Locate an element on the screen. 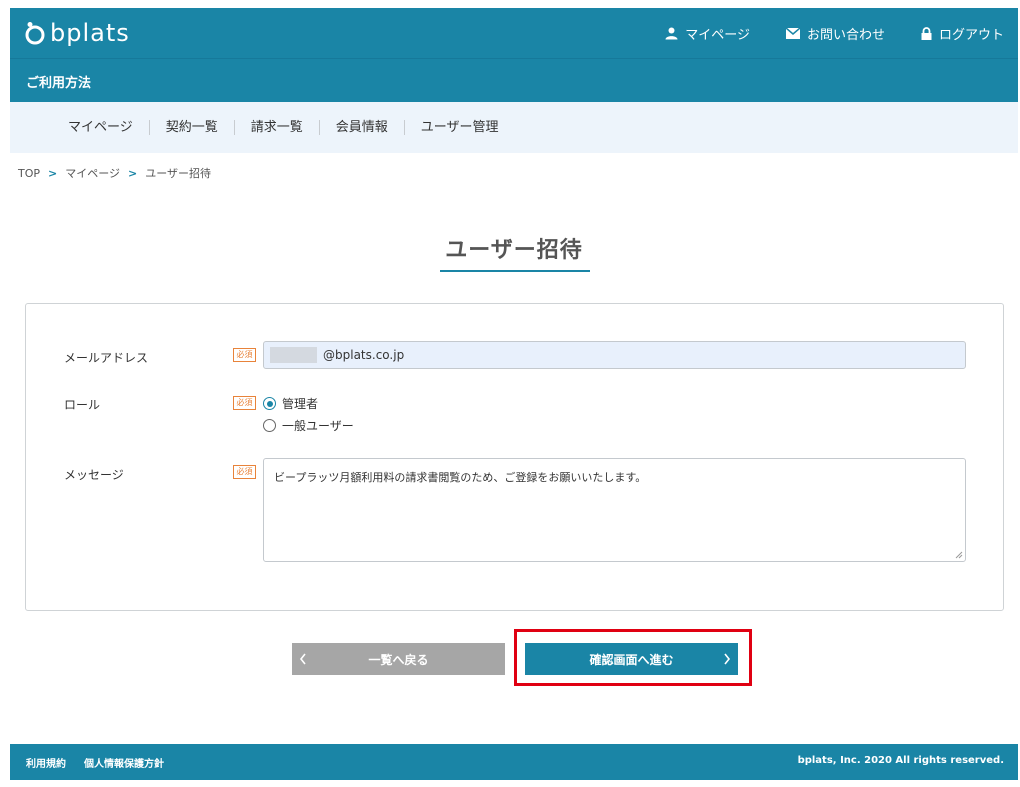 The width and height of the screenshot is (1020, 787). menu-item-invoices: 請求一覧 is located at coordinates (276, 127).